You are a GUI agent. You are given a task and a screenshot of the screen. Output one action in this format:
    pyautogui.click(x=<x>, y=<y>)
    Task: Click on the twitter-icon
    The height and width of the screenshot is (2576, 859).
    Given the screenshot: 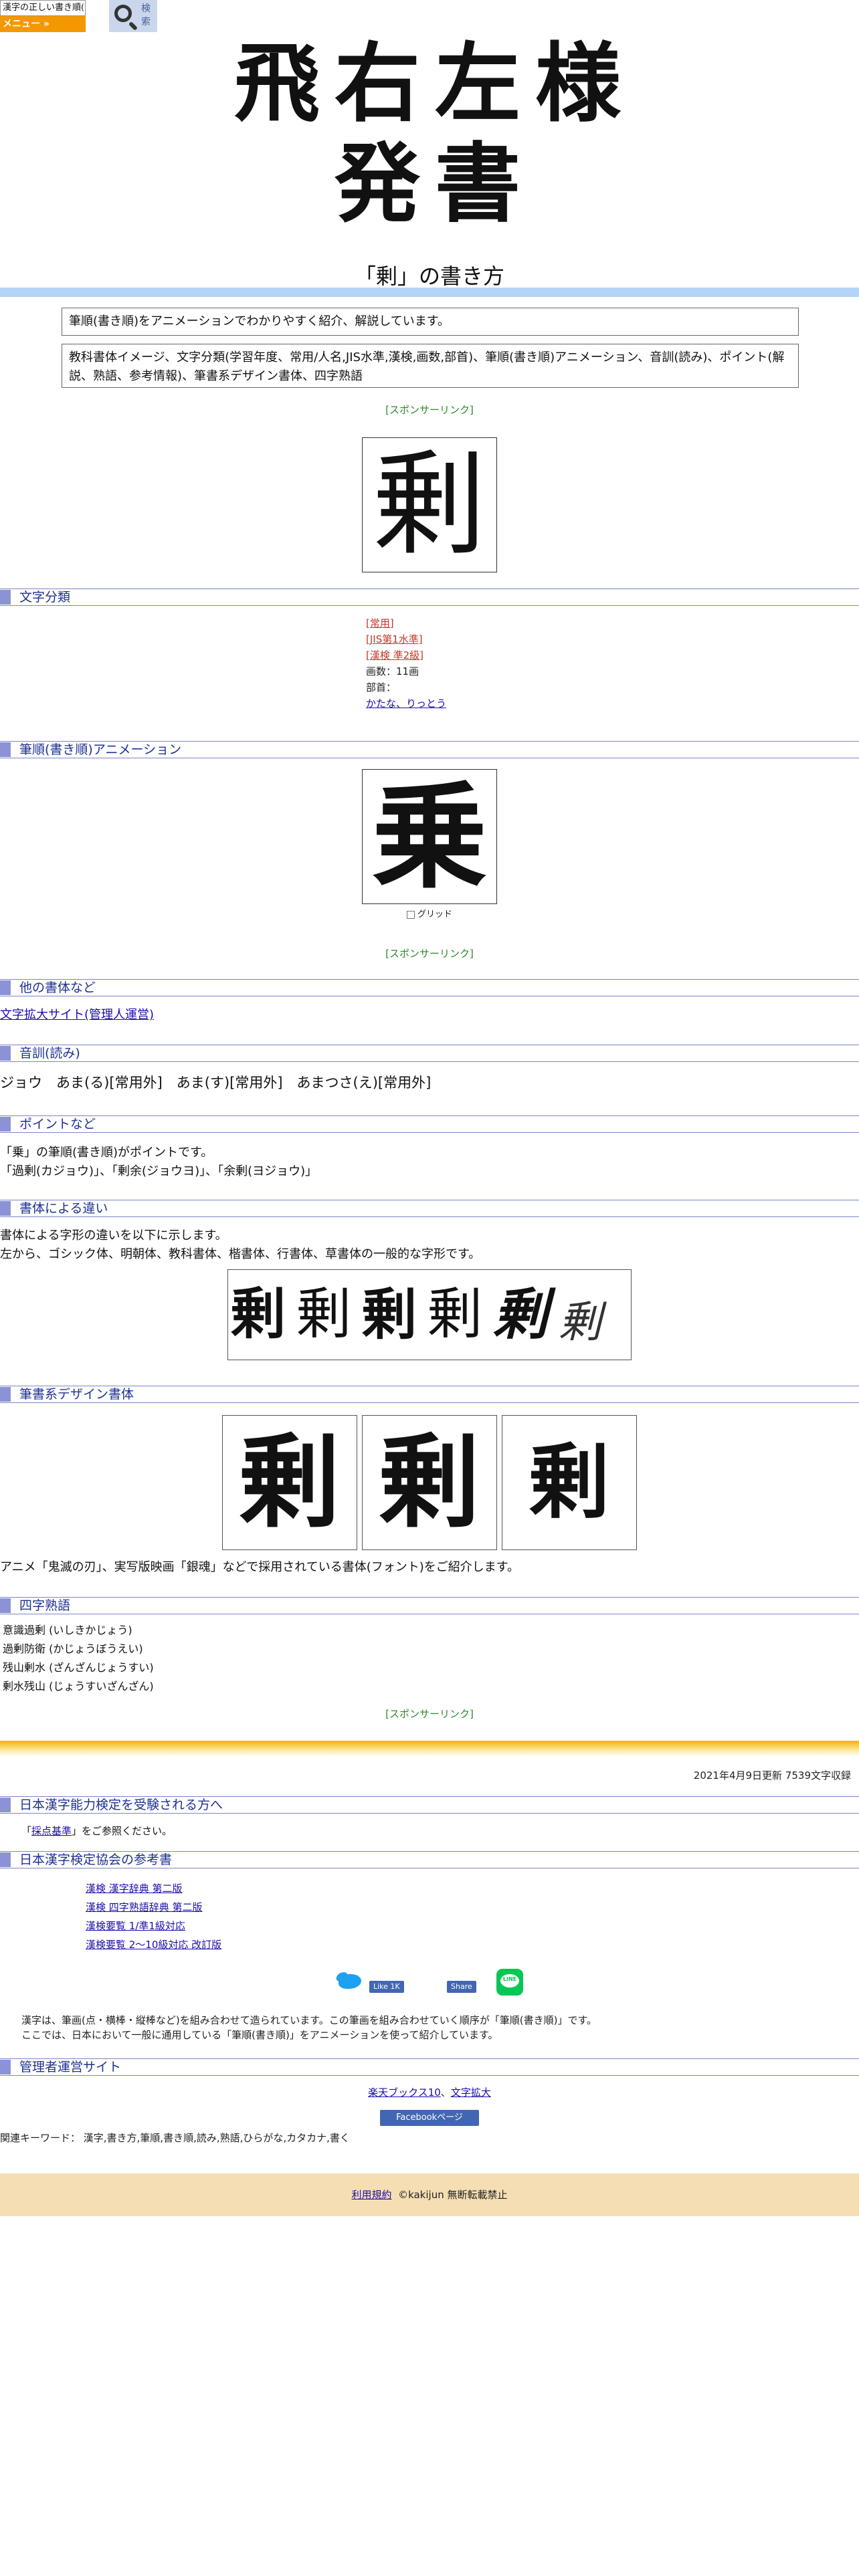 What is the action you would take?
    pyautogui.click(x=349, y=1980)
    